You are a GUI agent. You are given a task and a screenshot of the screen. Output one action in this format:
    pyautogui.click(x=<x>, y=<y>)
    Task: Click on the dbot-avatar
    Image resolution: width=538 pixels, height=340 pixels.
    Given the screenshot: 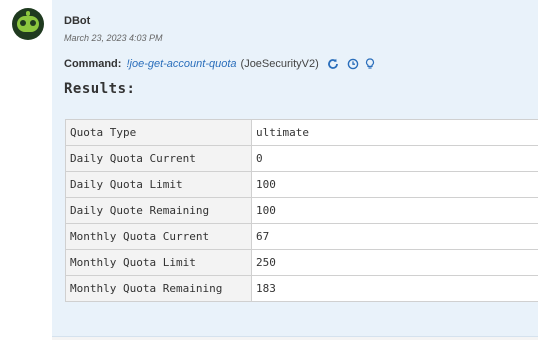 What is the action you would take?
    pyautogui.click(x=28, y=24)
    